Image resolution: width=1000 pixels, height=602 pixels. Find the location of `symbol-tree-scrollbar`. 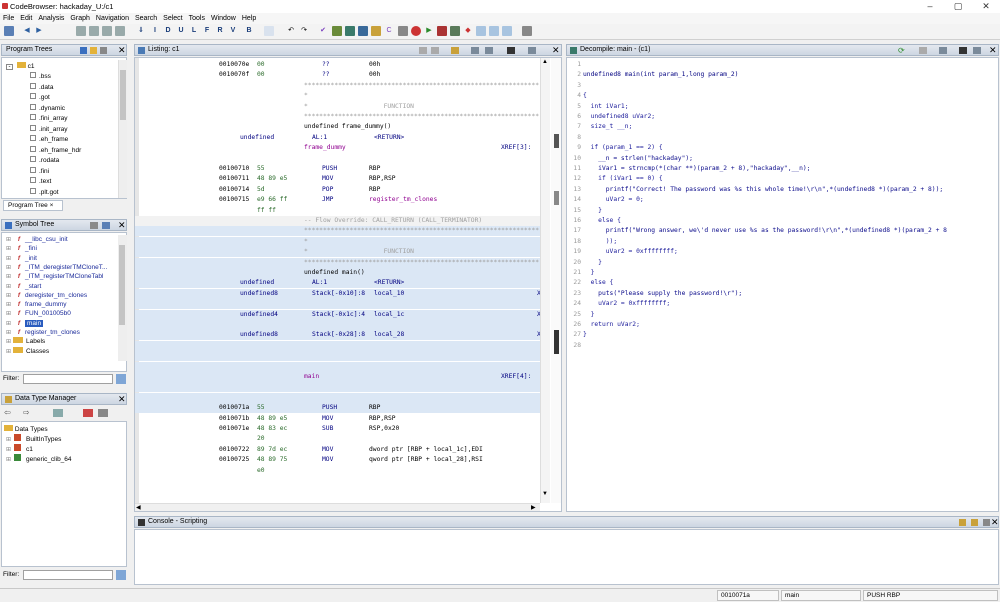

symbol-tree-scrollbar is located at coordinates (122, 298).